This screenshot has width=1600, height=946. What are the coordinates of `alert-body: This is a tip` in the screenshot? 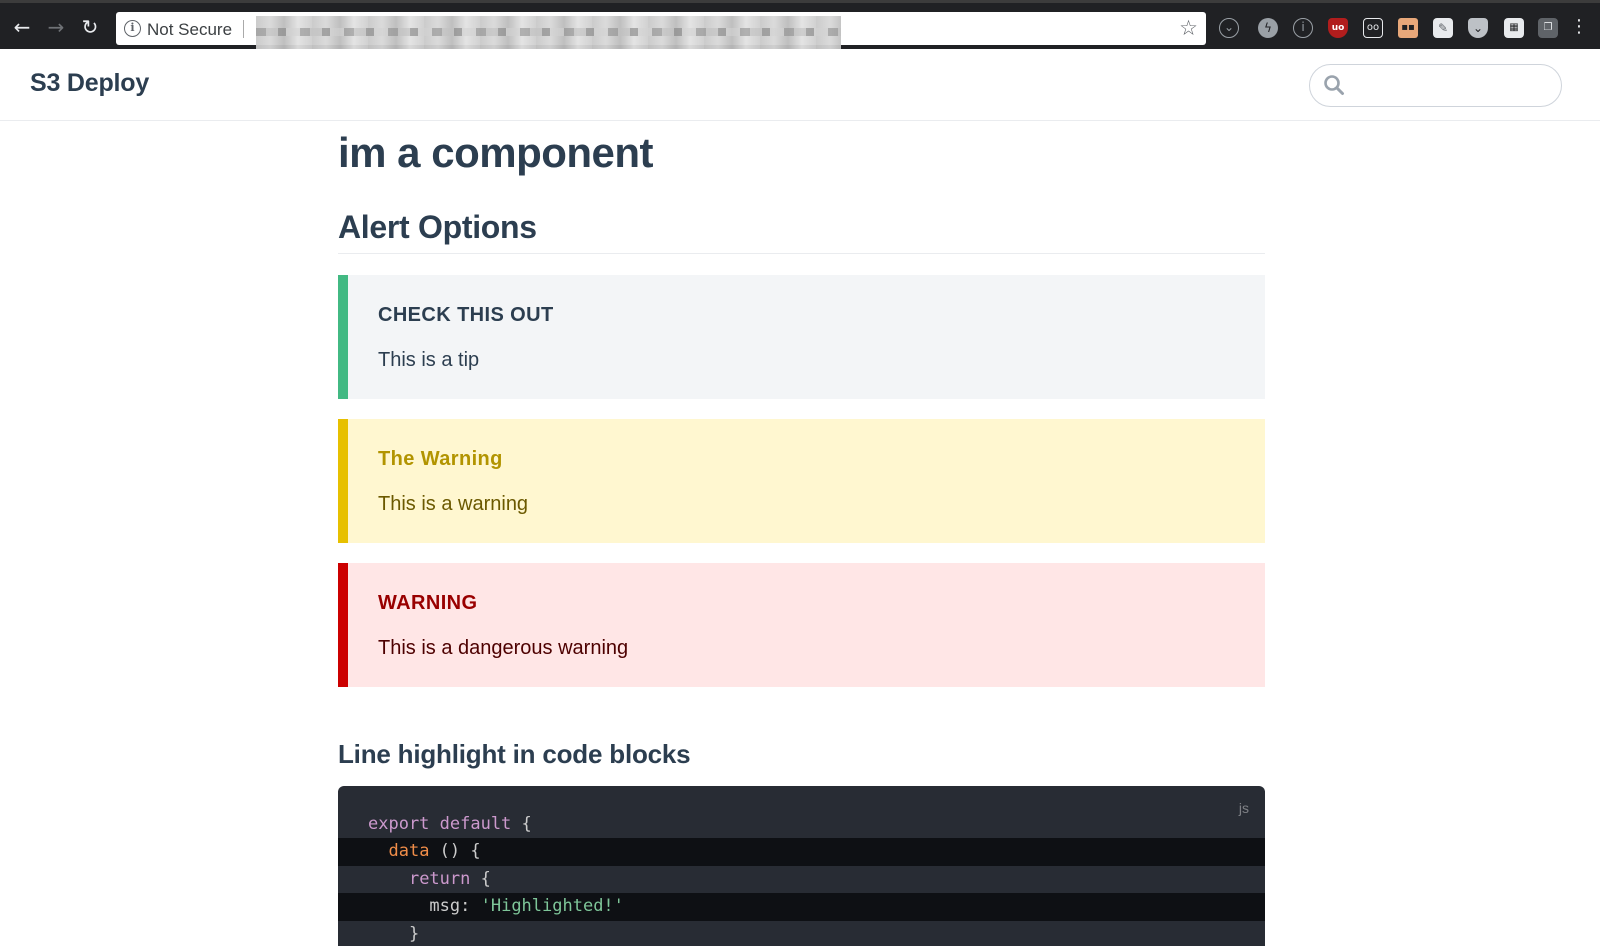 It's located at (428, 360).